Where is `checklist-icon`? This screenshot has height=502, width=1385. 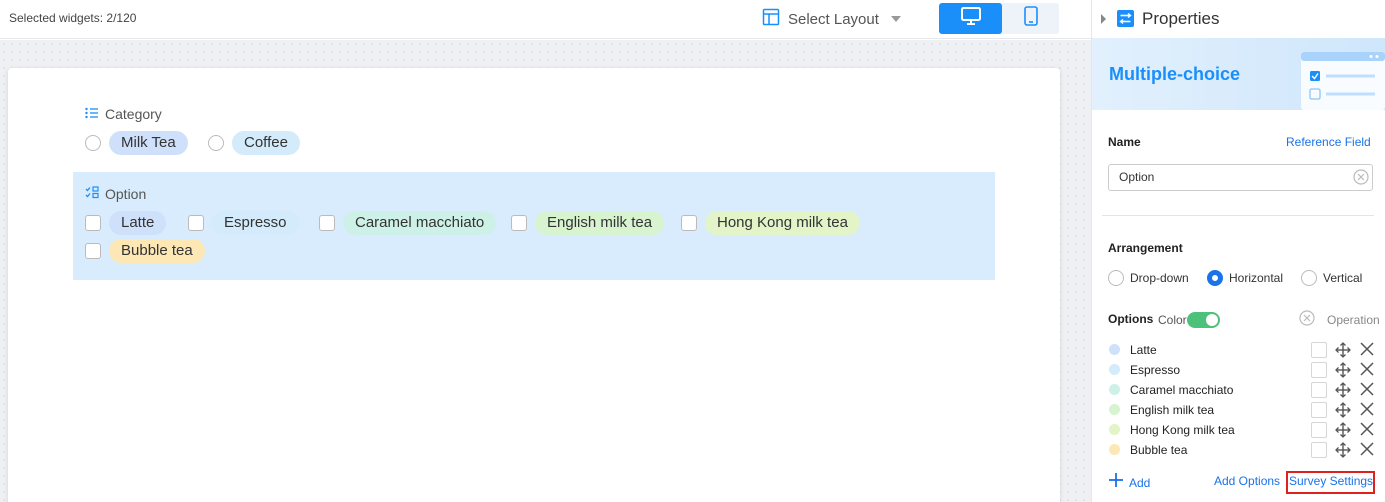 checklist-icon is located at coordinates (92, 194).